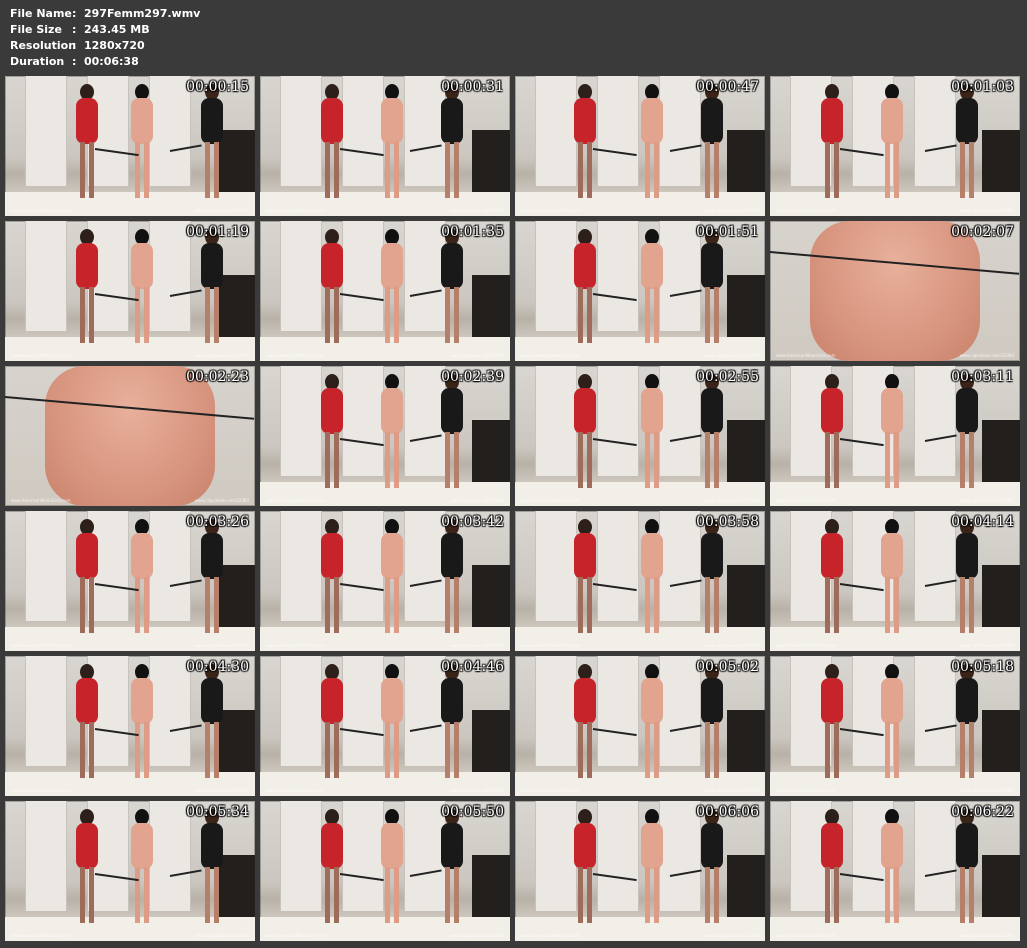 The width and height of the screenshot is (1027, 948). What do you see at coordinates (117, 29) in the screenshot?
I see `file-size-value: 243.45 MB` at bounding box center [117, 29].